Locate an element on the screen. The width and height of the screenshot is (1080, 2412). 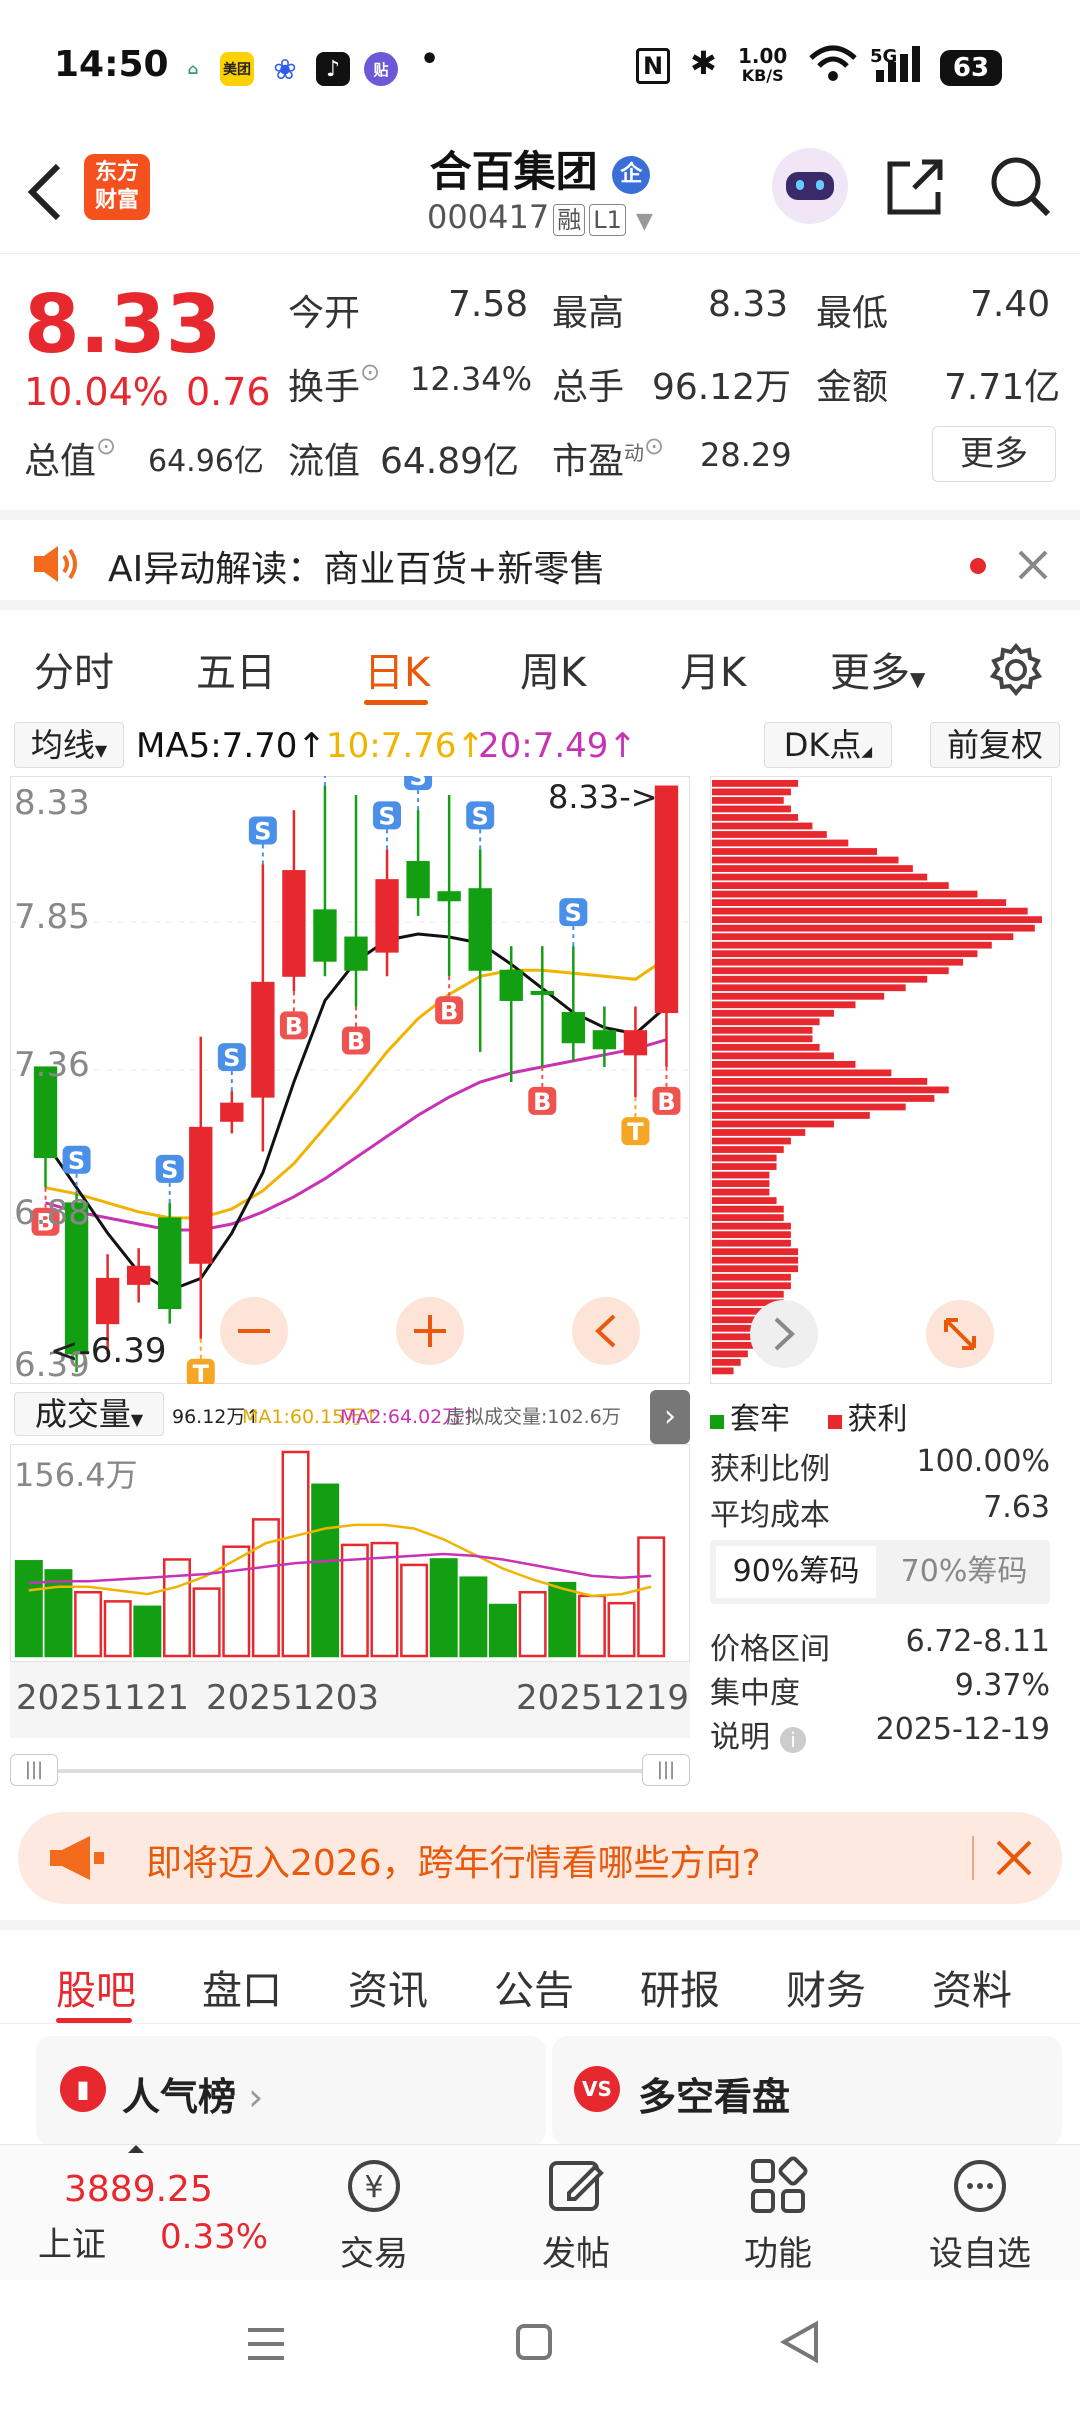
expand-right-button is located at coordinates (784, 1334).